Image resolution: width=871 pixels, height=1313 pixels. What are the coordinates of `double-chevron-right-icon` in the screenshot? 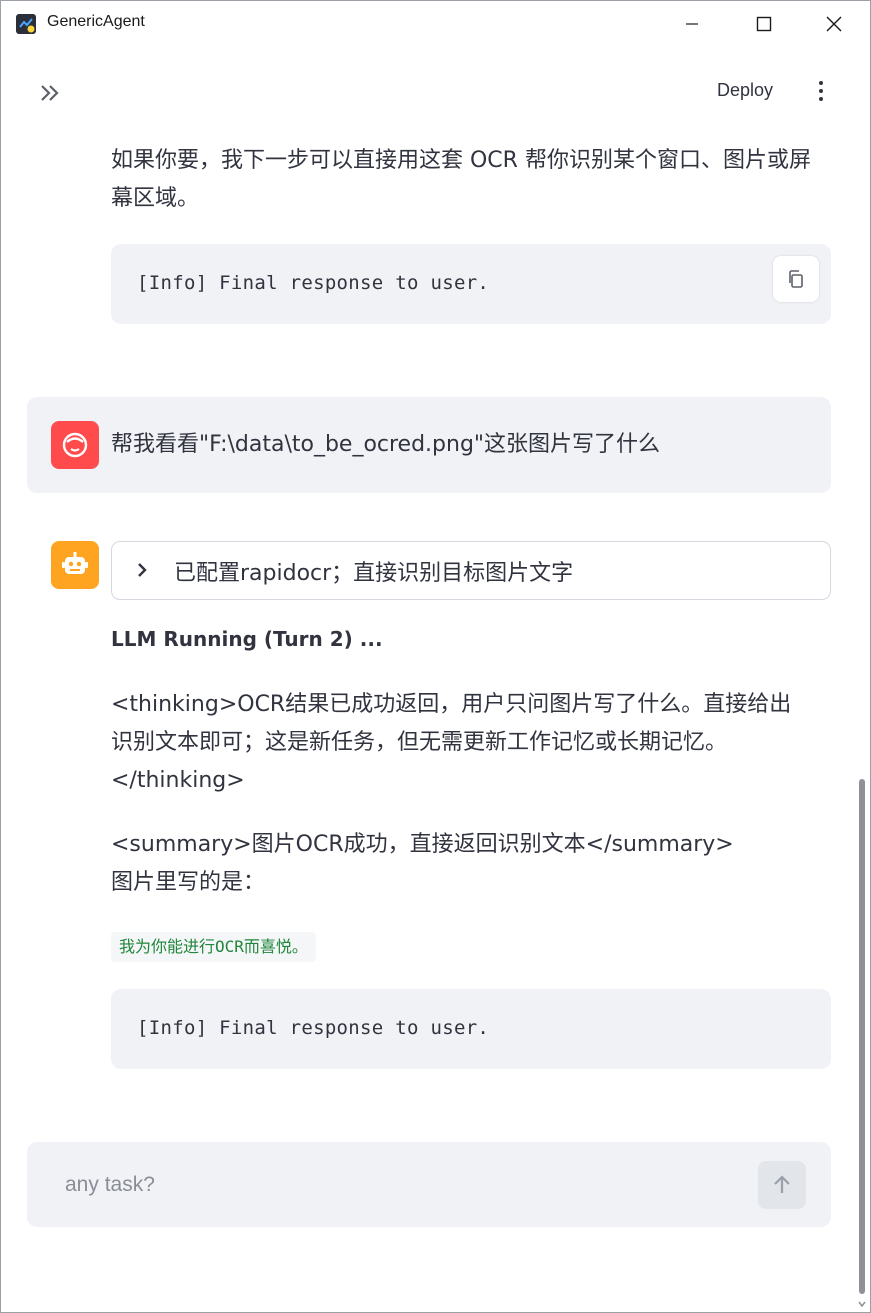 It's located at (50, 93).